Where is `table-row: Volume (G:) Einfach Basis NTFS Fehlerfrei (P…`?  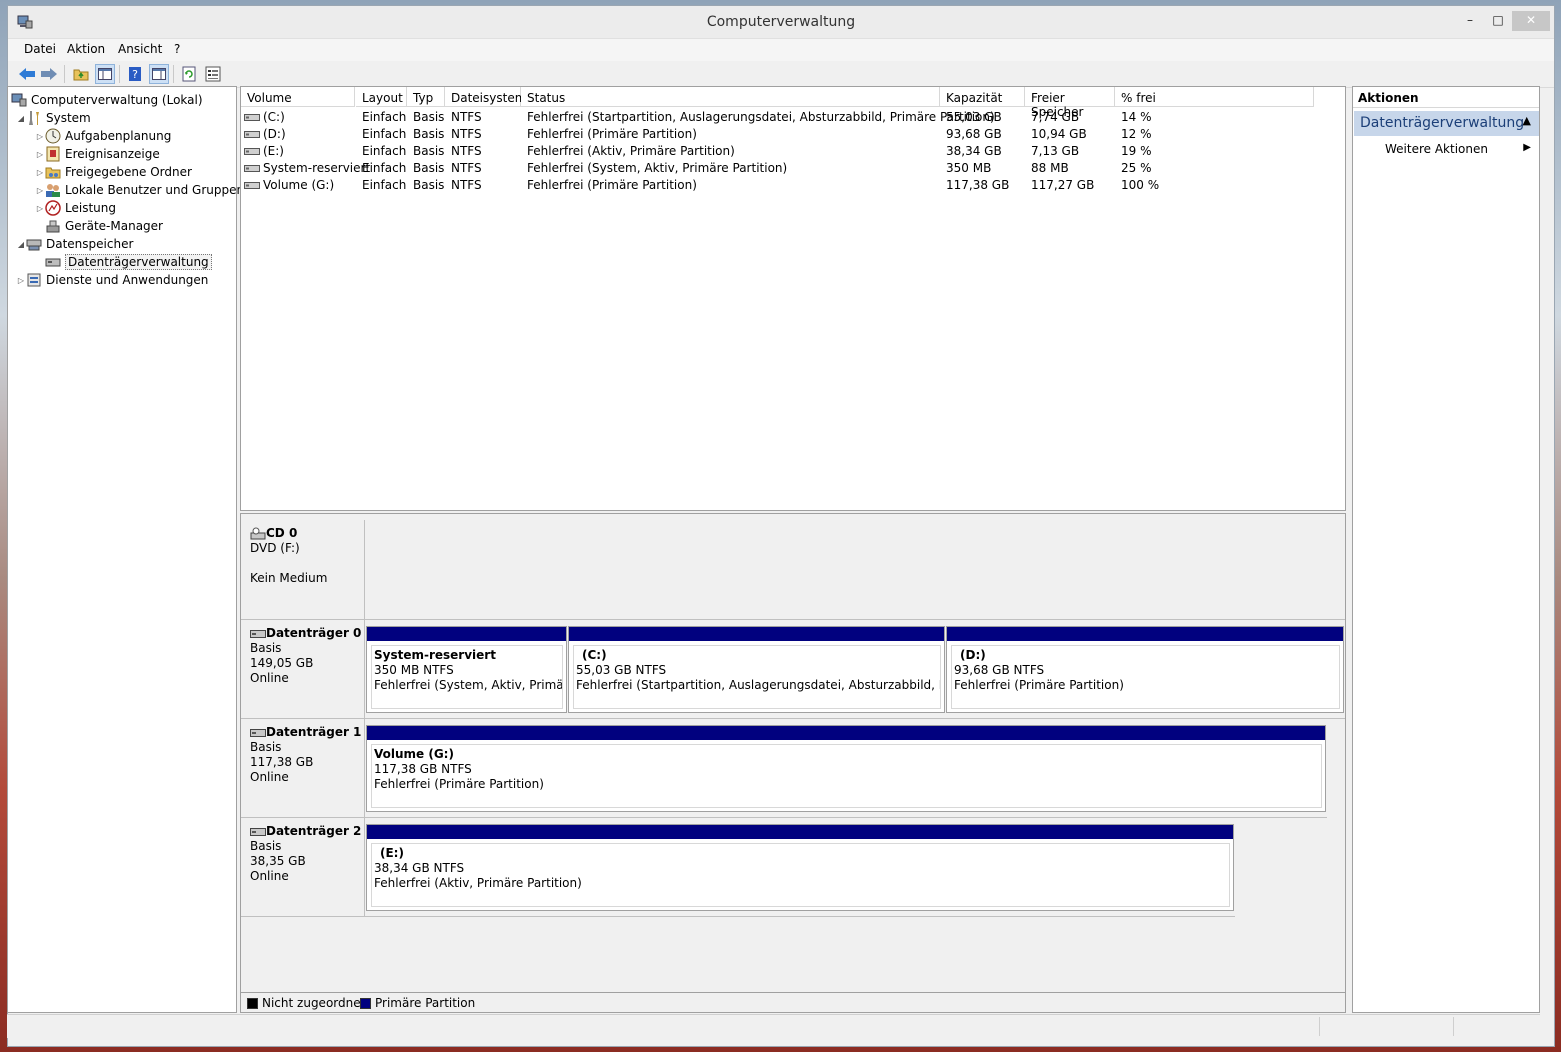
table-row: Volume (G:) Einfach Basis NTFS Fehlerfrei (P… is located at coordinates (793, 185).